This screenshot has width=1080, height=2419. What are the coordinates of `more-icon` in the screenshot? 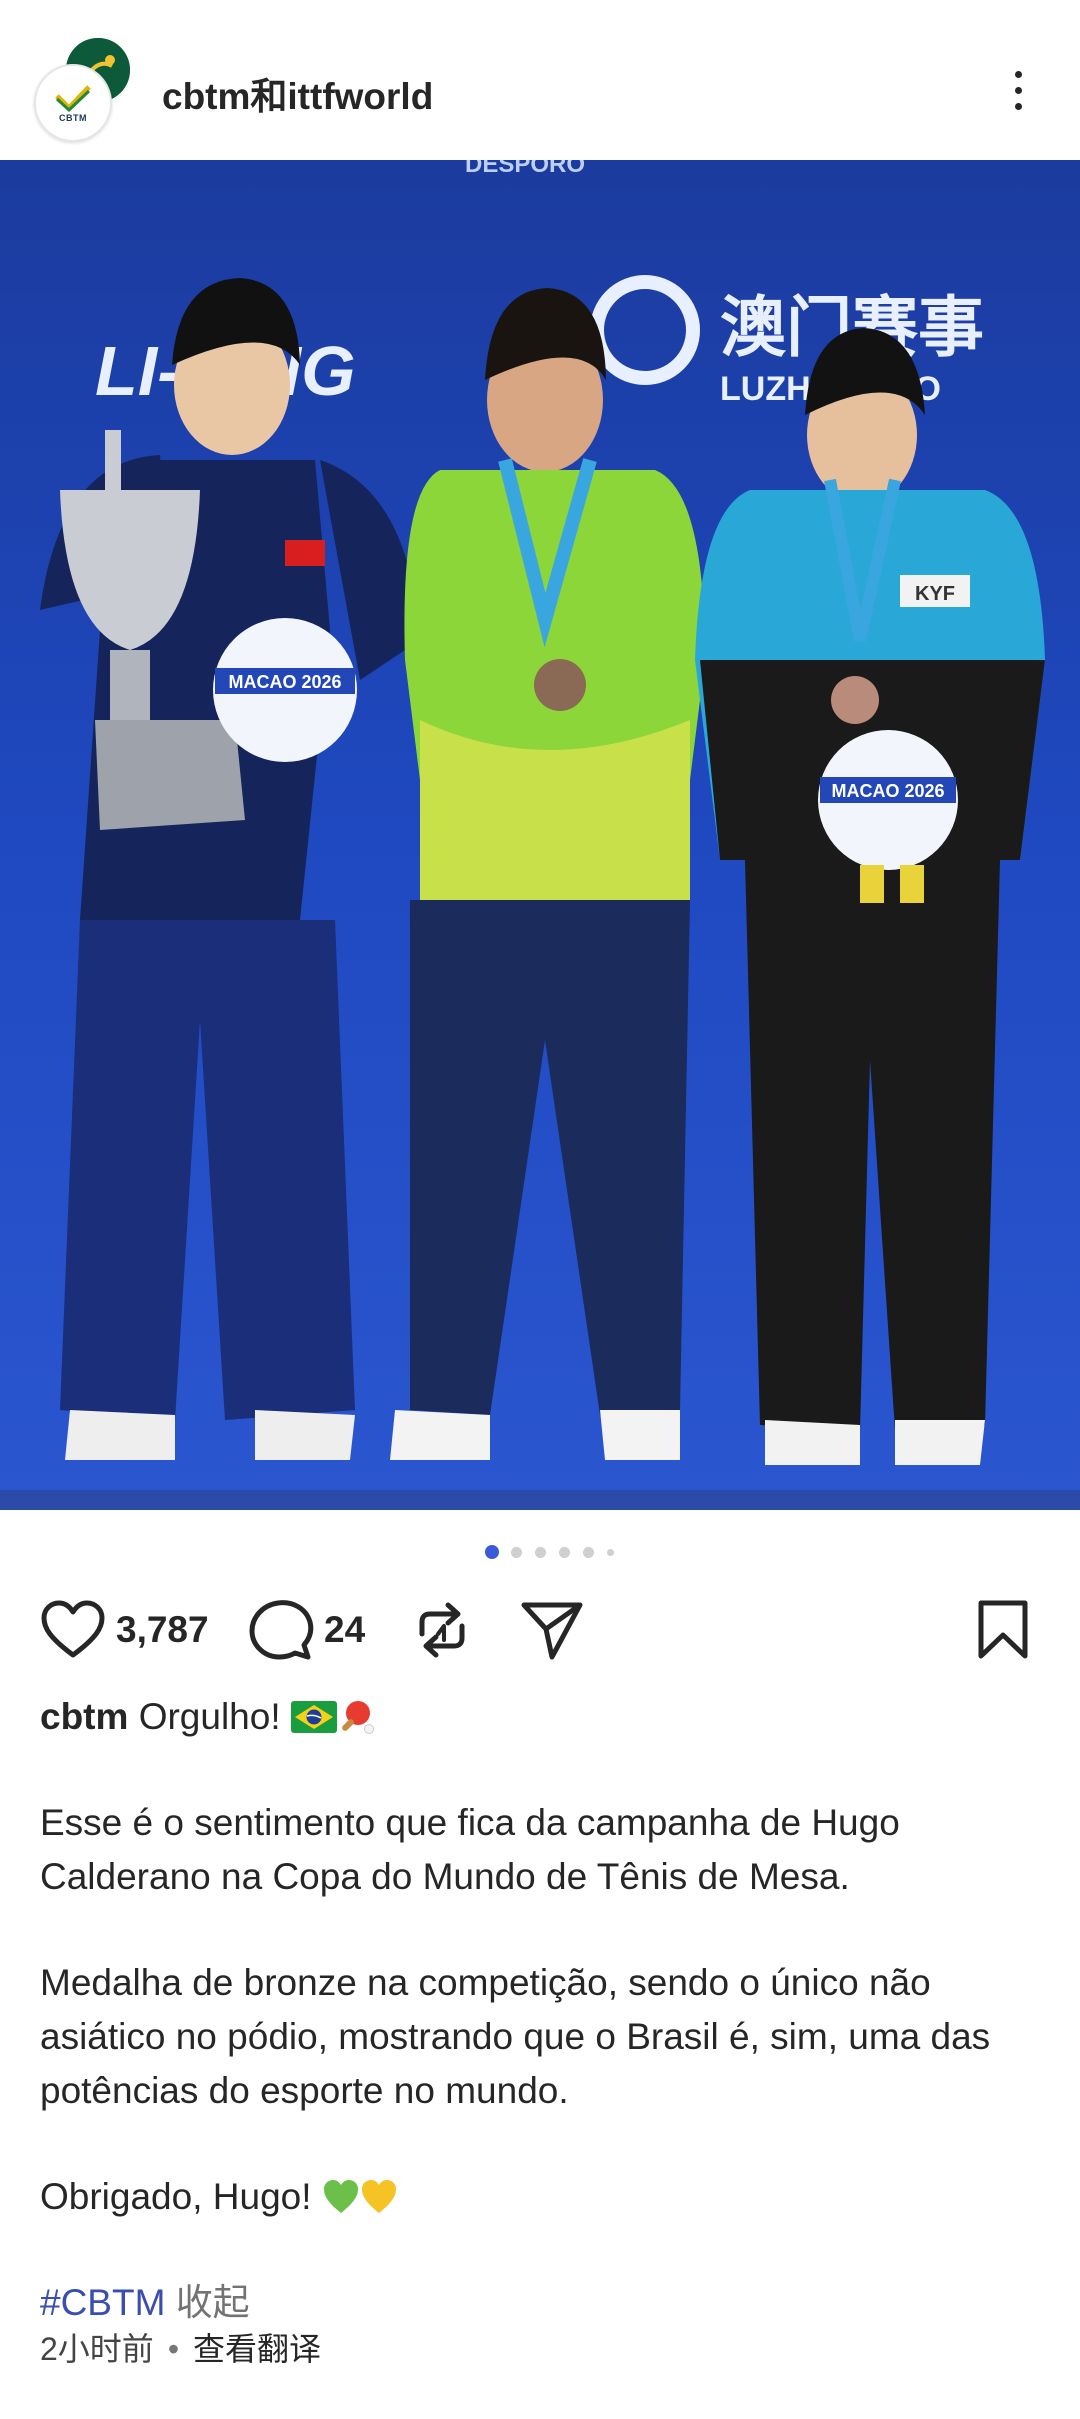 It's located at (1018, 90).